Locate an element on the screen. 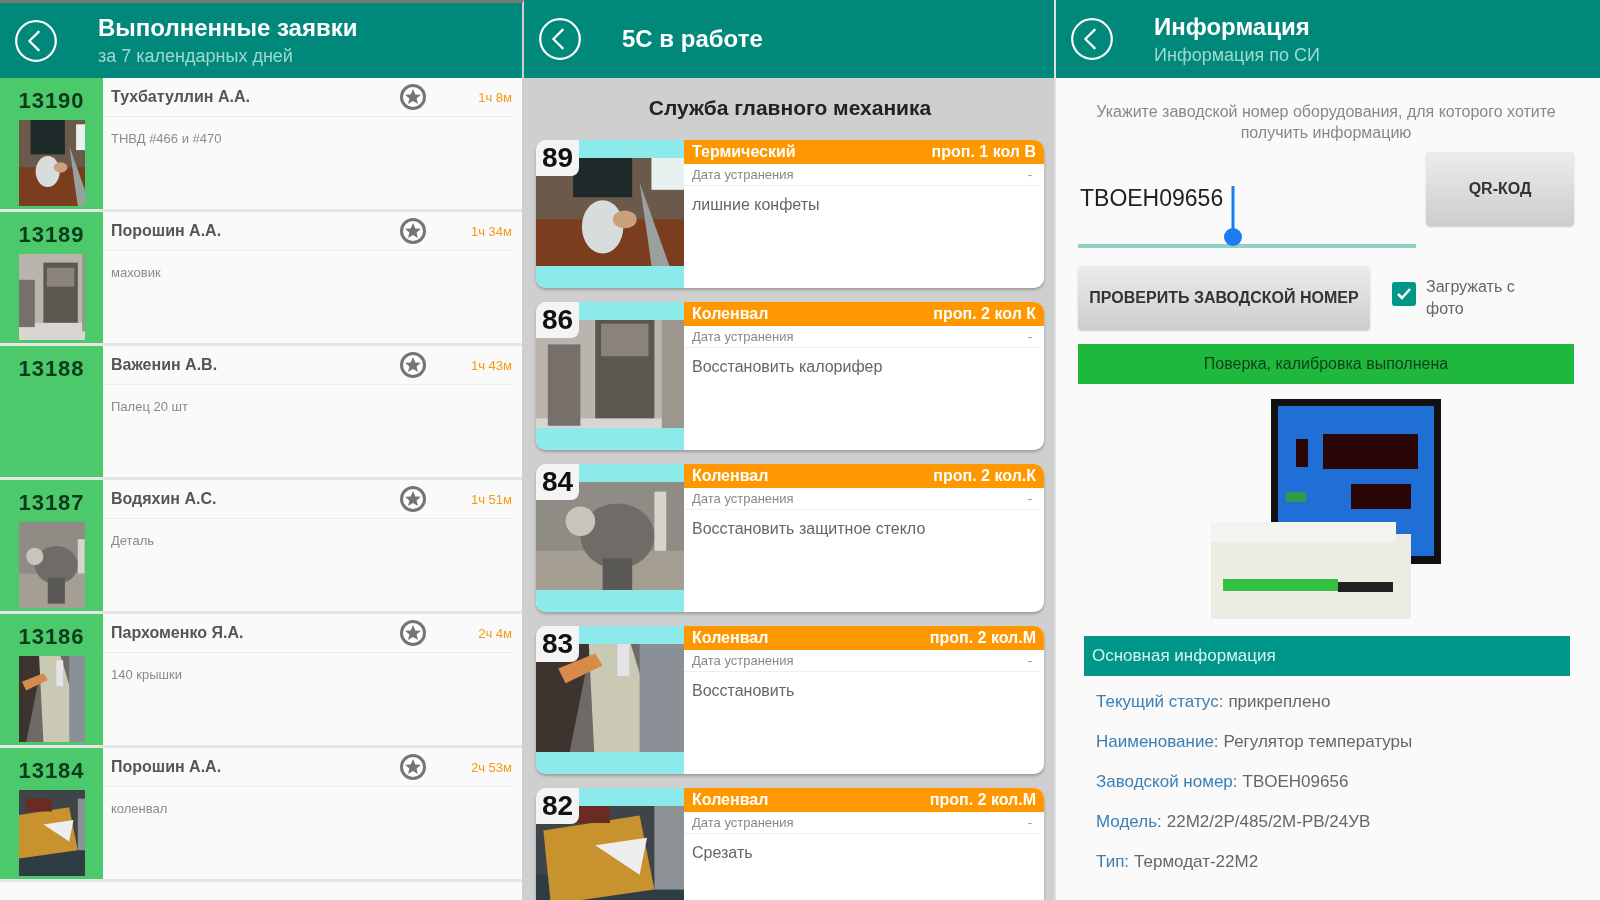 This screenshot has width=1600, height=900. field-label: Заводской номер: is located at coordinates (1167, 781).